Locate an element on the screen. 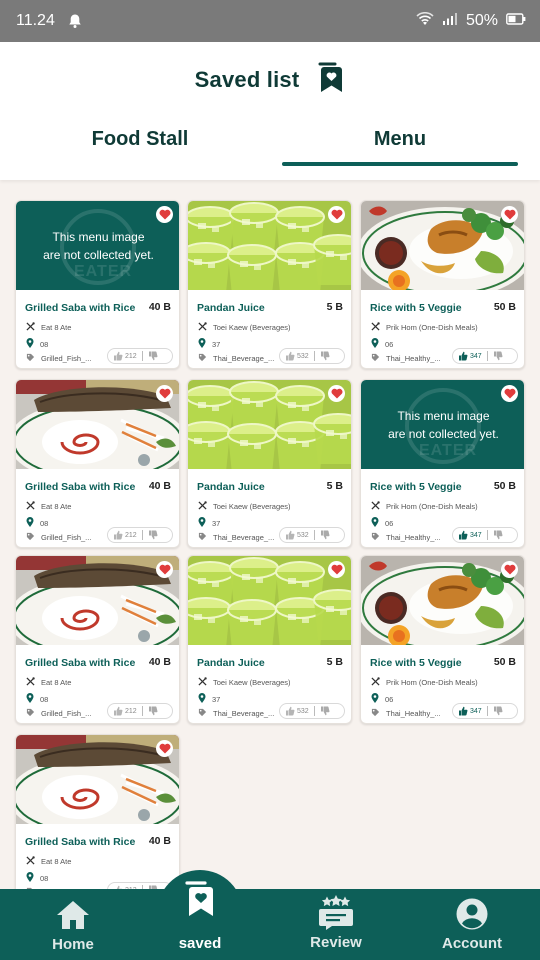 The height and width of the screenshot is (960, 540). nav-home: Home is located at coordinates (73, 924).